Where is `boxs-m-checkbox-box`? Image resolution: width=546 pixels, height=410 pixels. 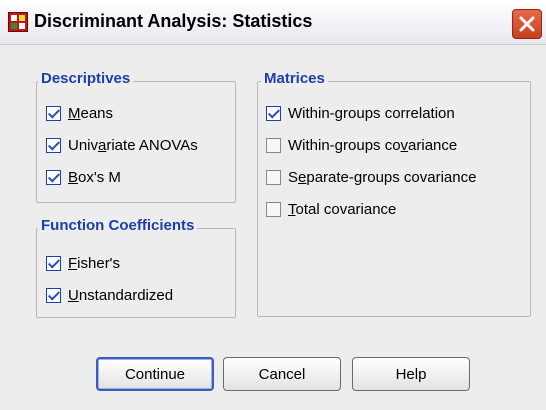
boxs-m-checkbox-box is located at coordinates (53, 177).